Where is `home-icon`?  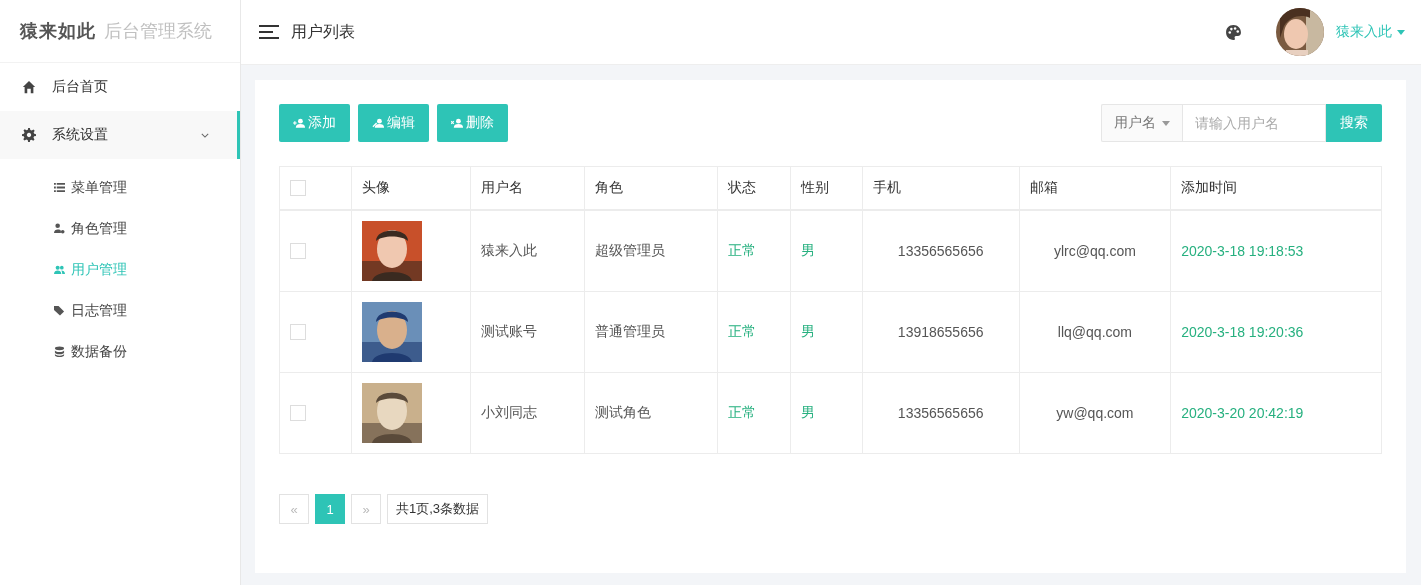
home-icon is located at coordinates (29, 87).